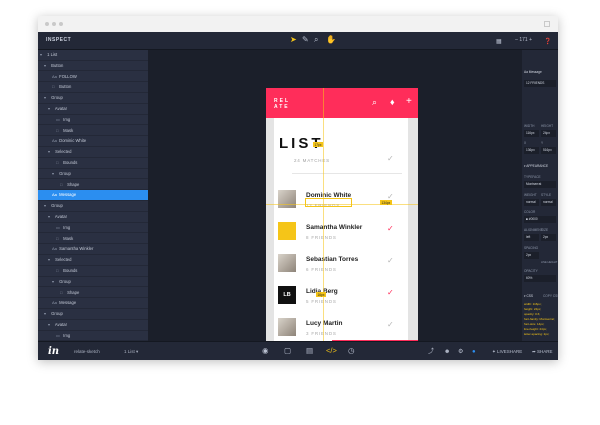  I want to click on search-icon: ⌕, so click(374, 102).